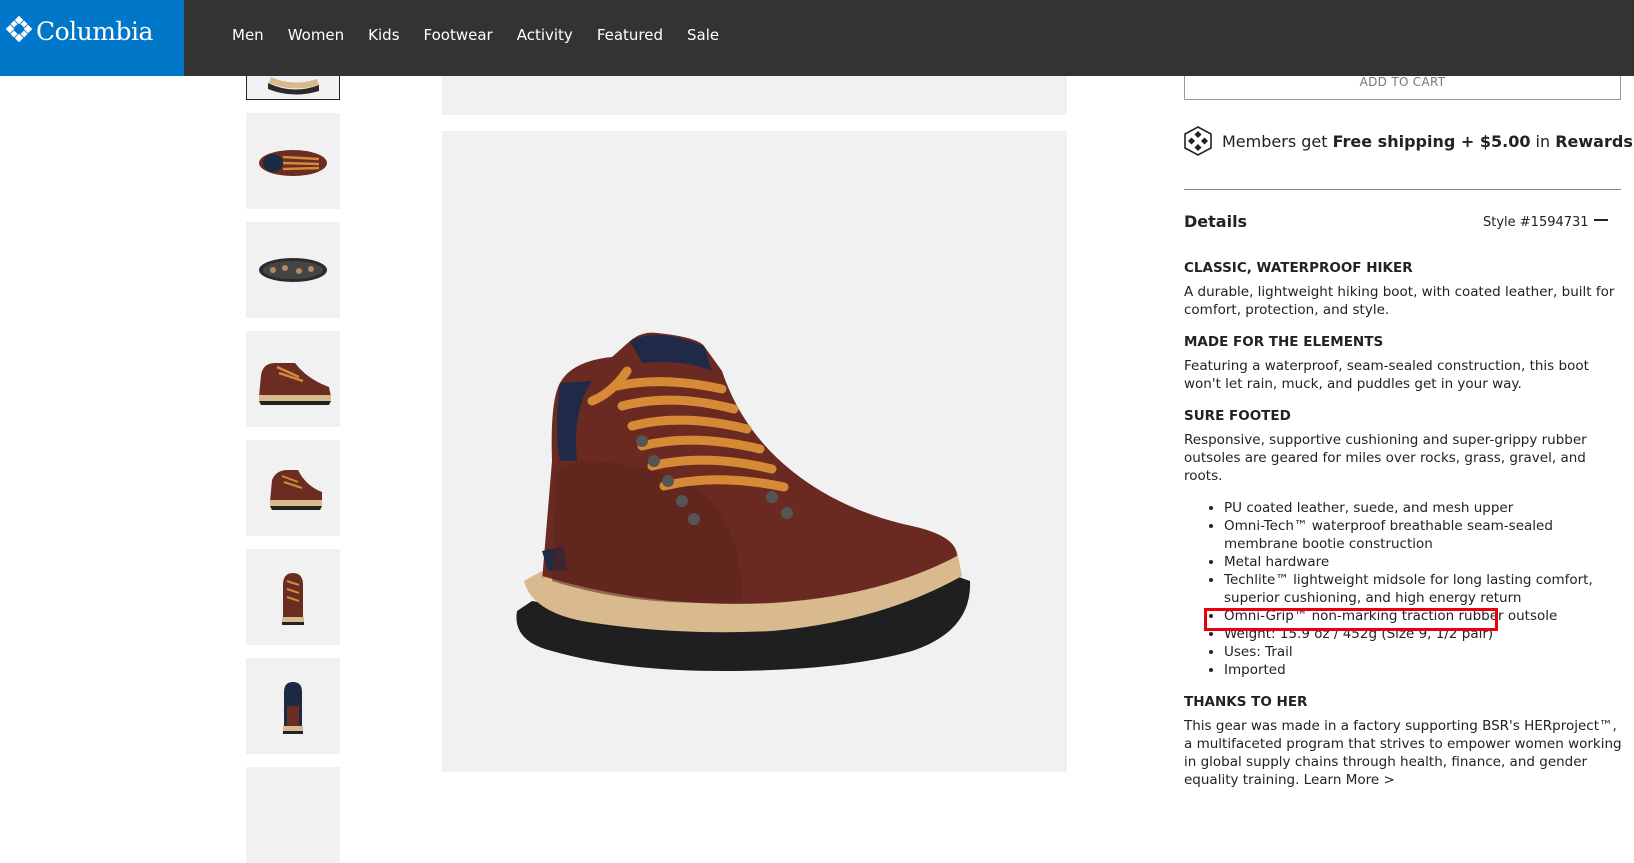 The height and width of the screenshot is (863, 1634). What do you see at coordinates (1246, 702) in the screenshot?
I see `section-heading: THANKS TO HER` at bounding box center [1246, 702].